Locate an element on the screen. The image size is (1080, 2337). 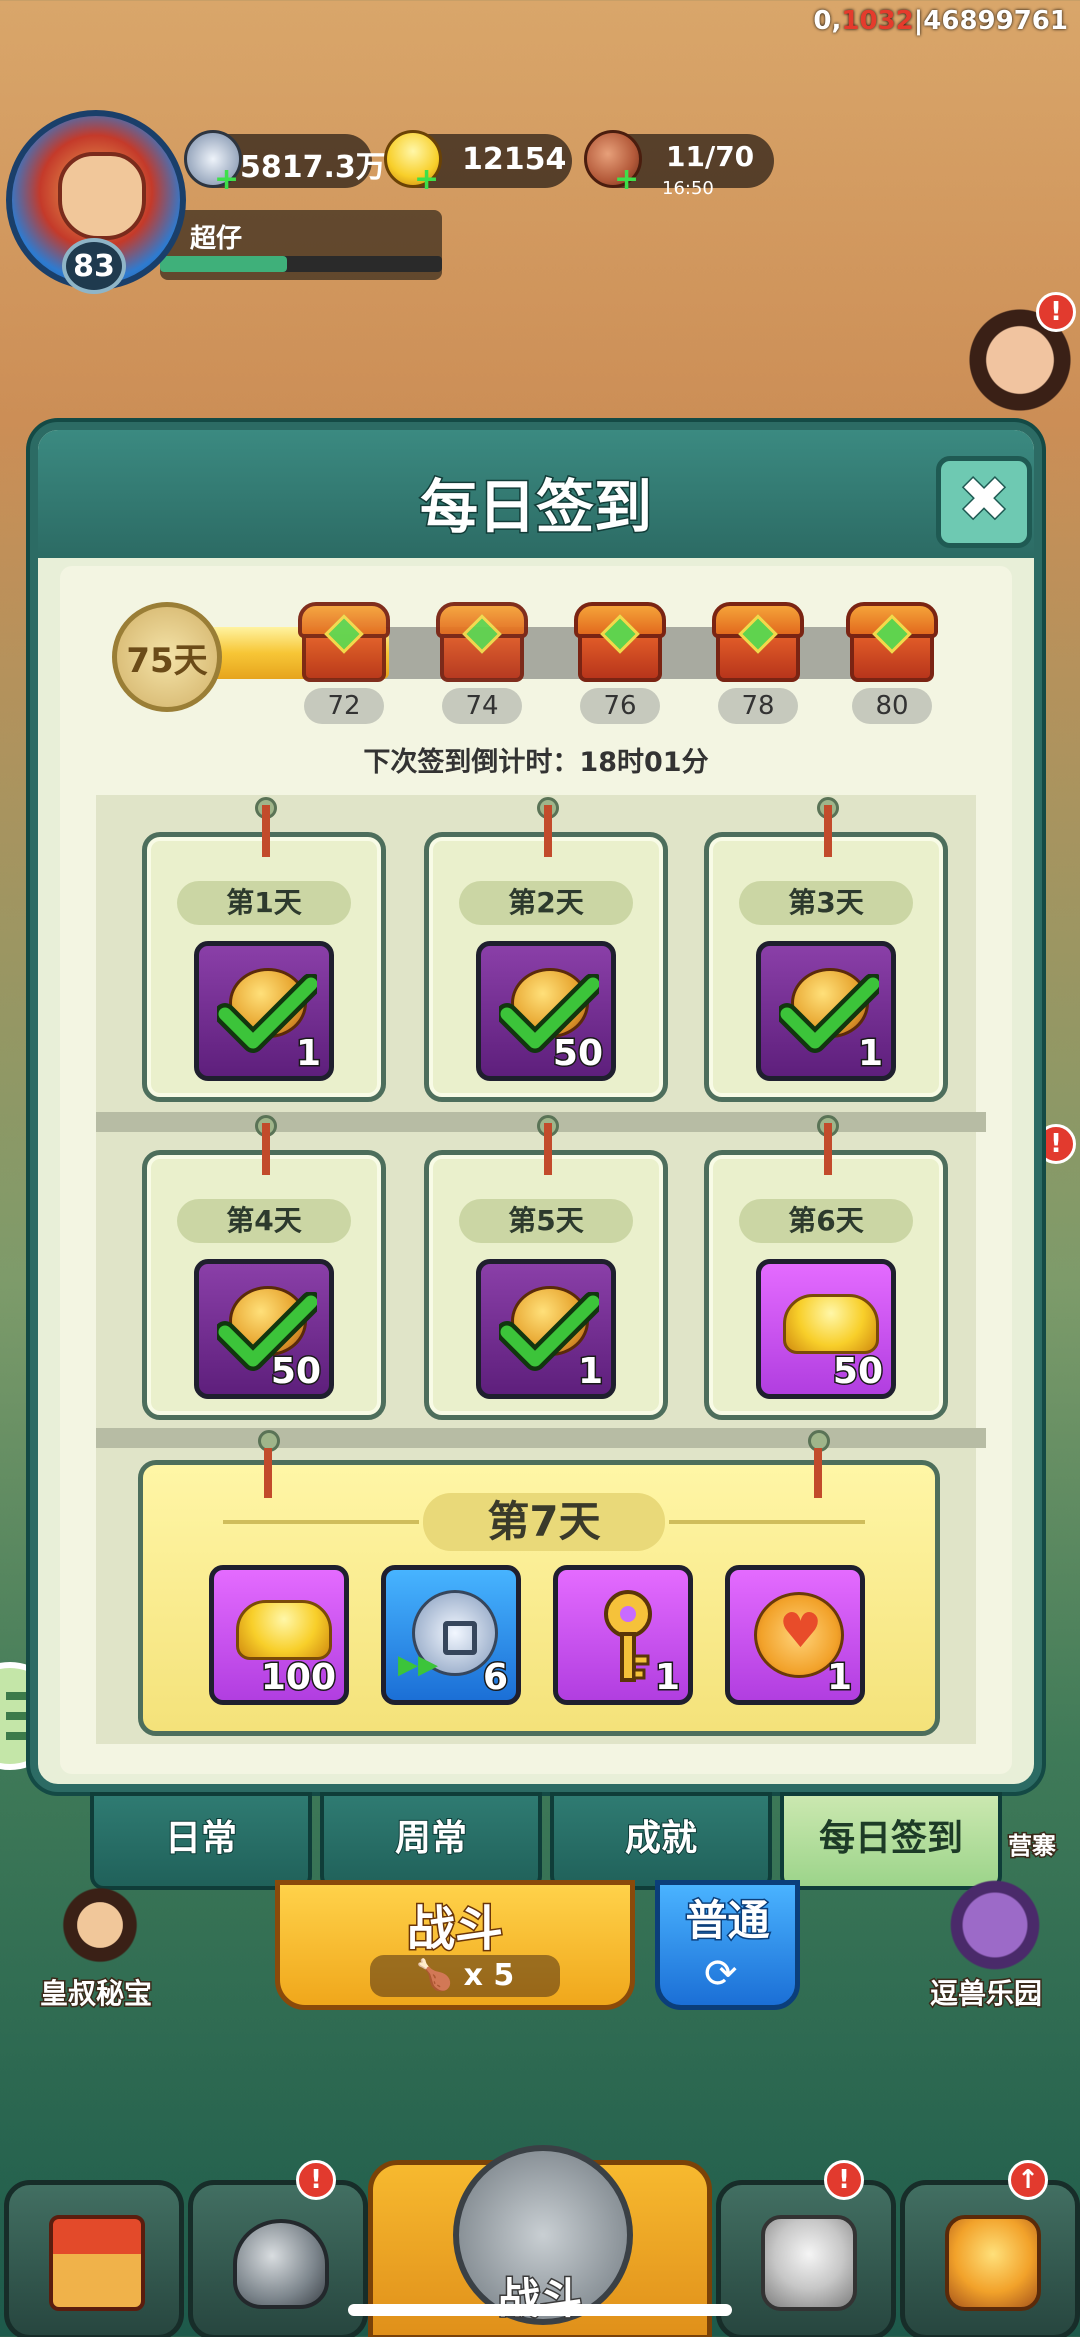
battle-label: 战斗 is located at coordinates (454, 1929).